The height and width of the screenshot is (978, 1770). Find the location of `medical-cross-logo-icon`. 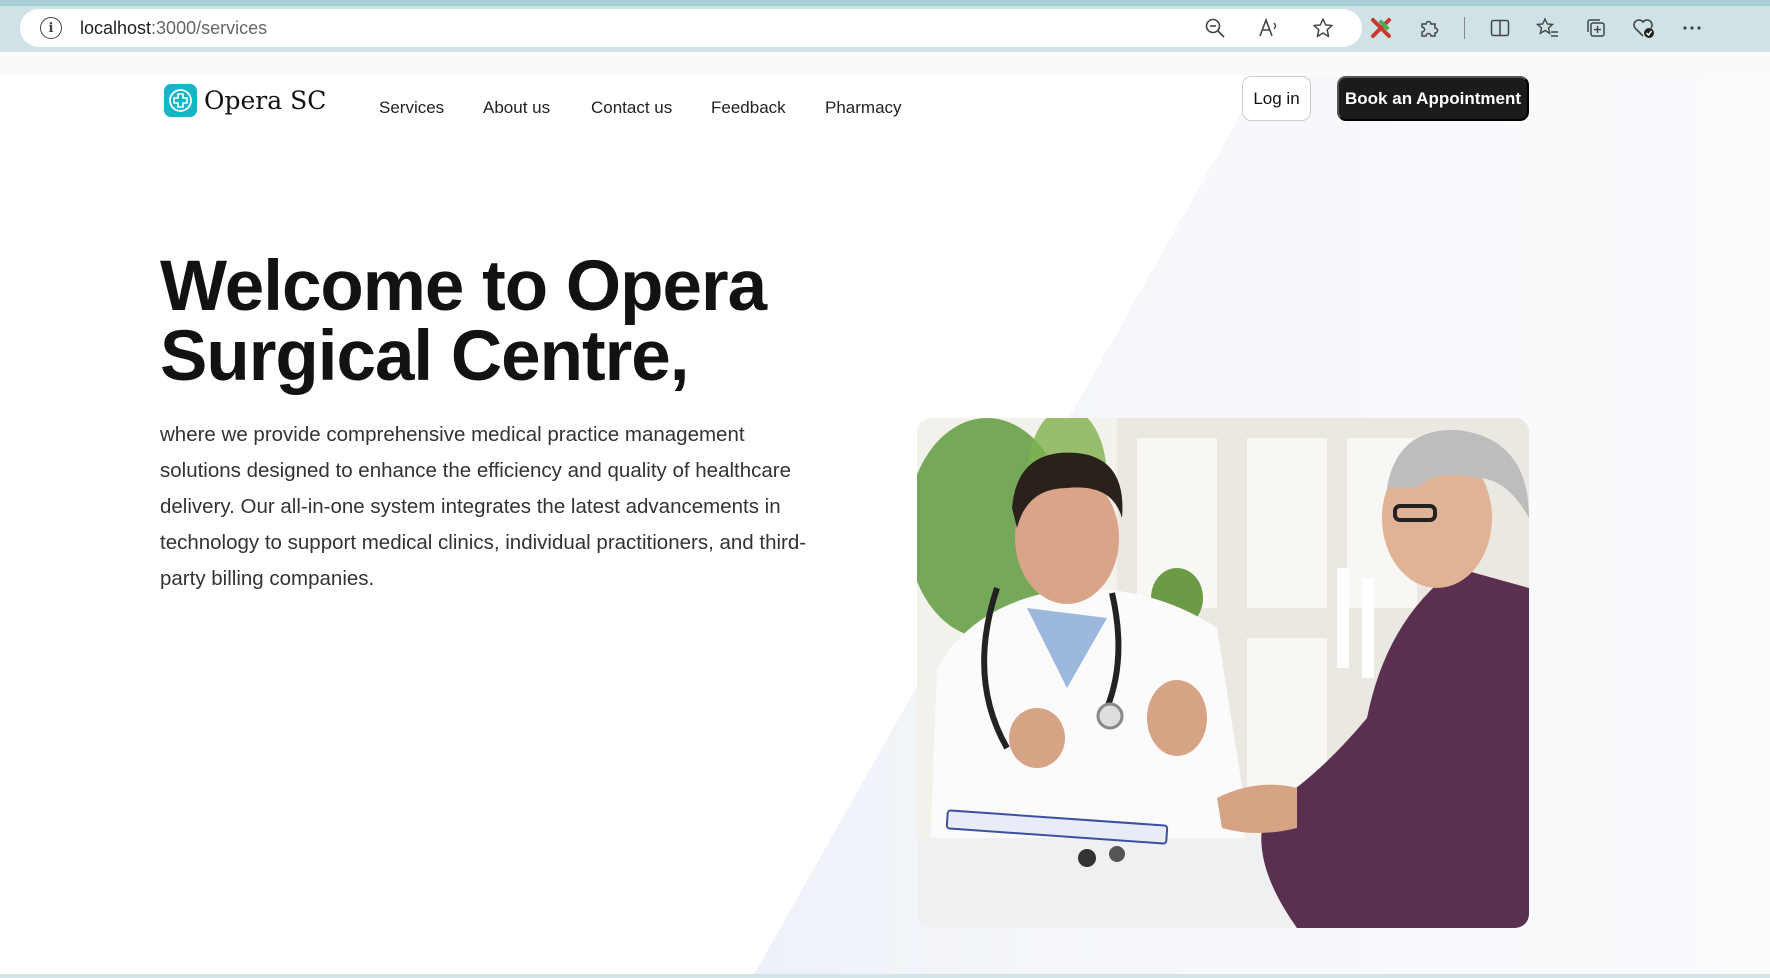

medical-cross-logo-icon is located at coordinates (180, 100).